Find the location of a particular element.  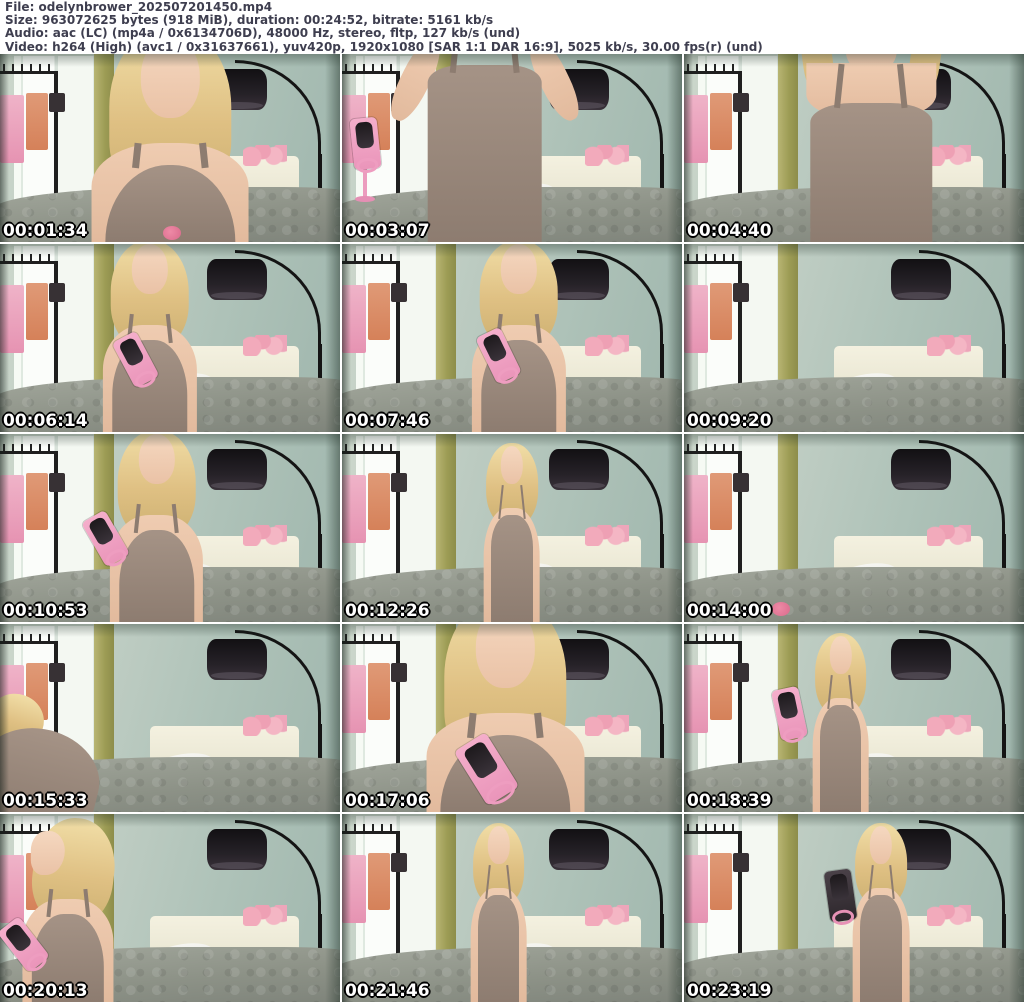

video-thumbnail: 00:01:34 is located at coordinates (170, 148).